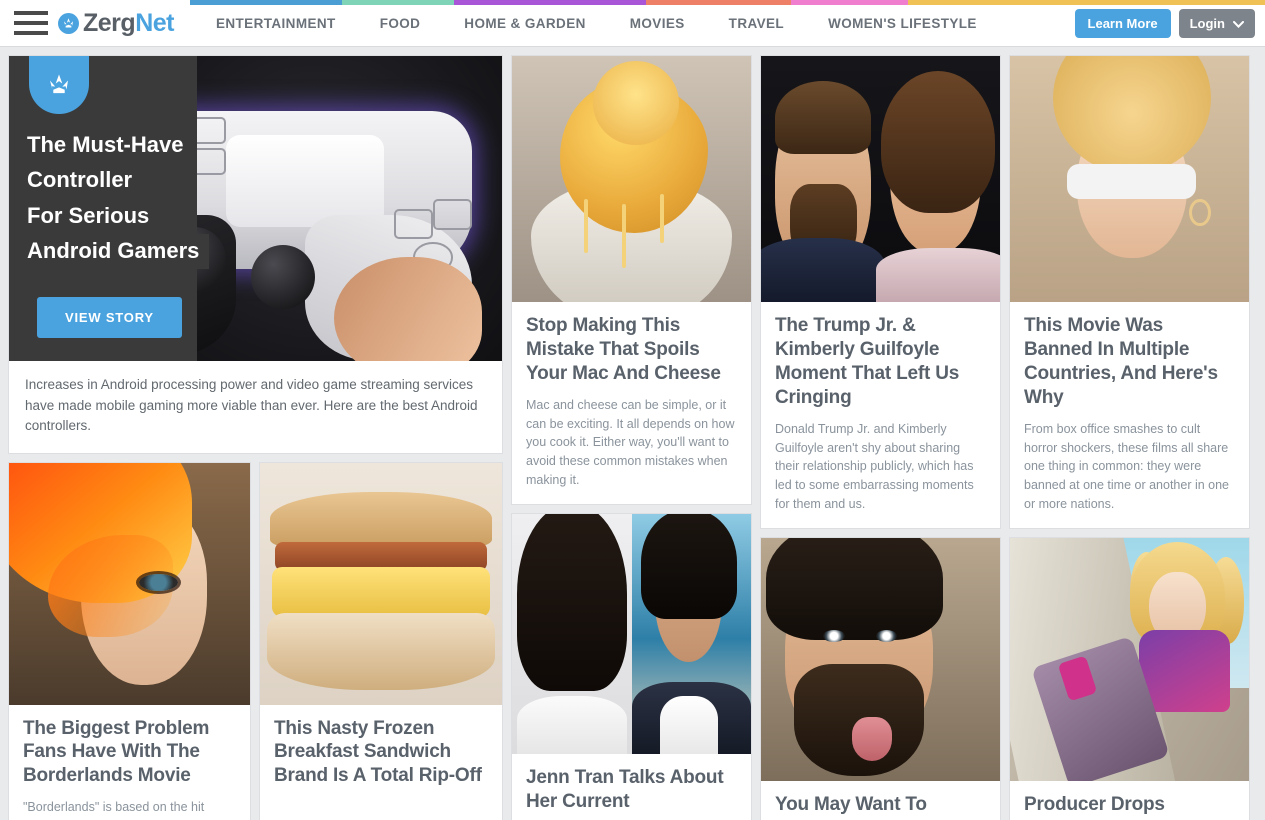  Describe the element at coordinates (849, 2) in the screenshot. I see `color-seg-travel` at that location.